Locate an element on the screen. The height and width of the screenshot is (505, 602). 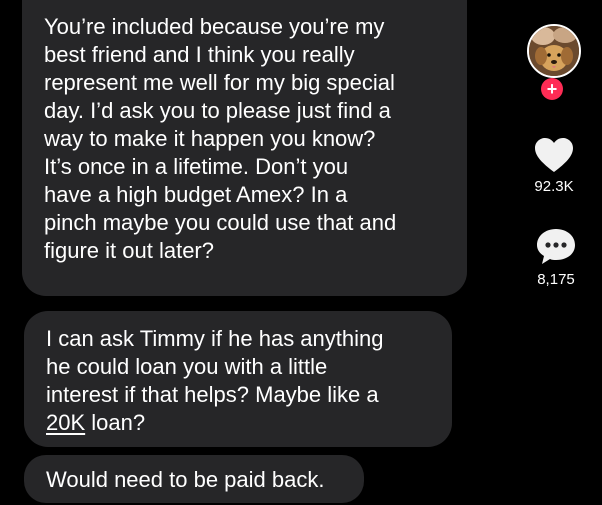
avatar-dog-icon is located at coordinates (554, 51).